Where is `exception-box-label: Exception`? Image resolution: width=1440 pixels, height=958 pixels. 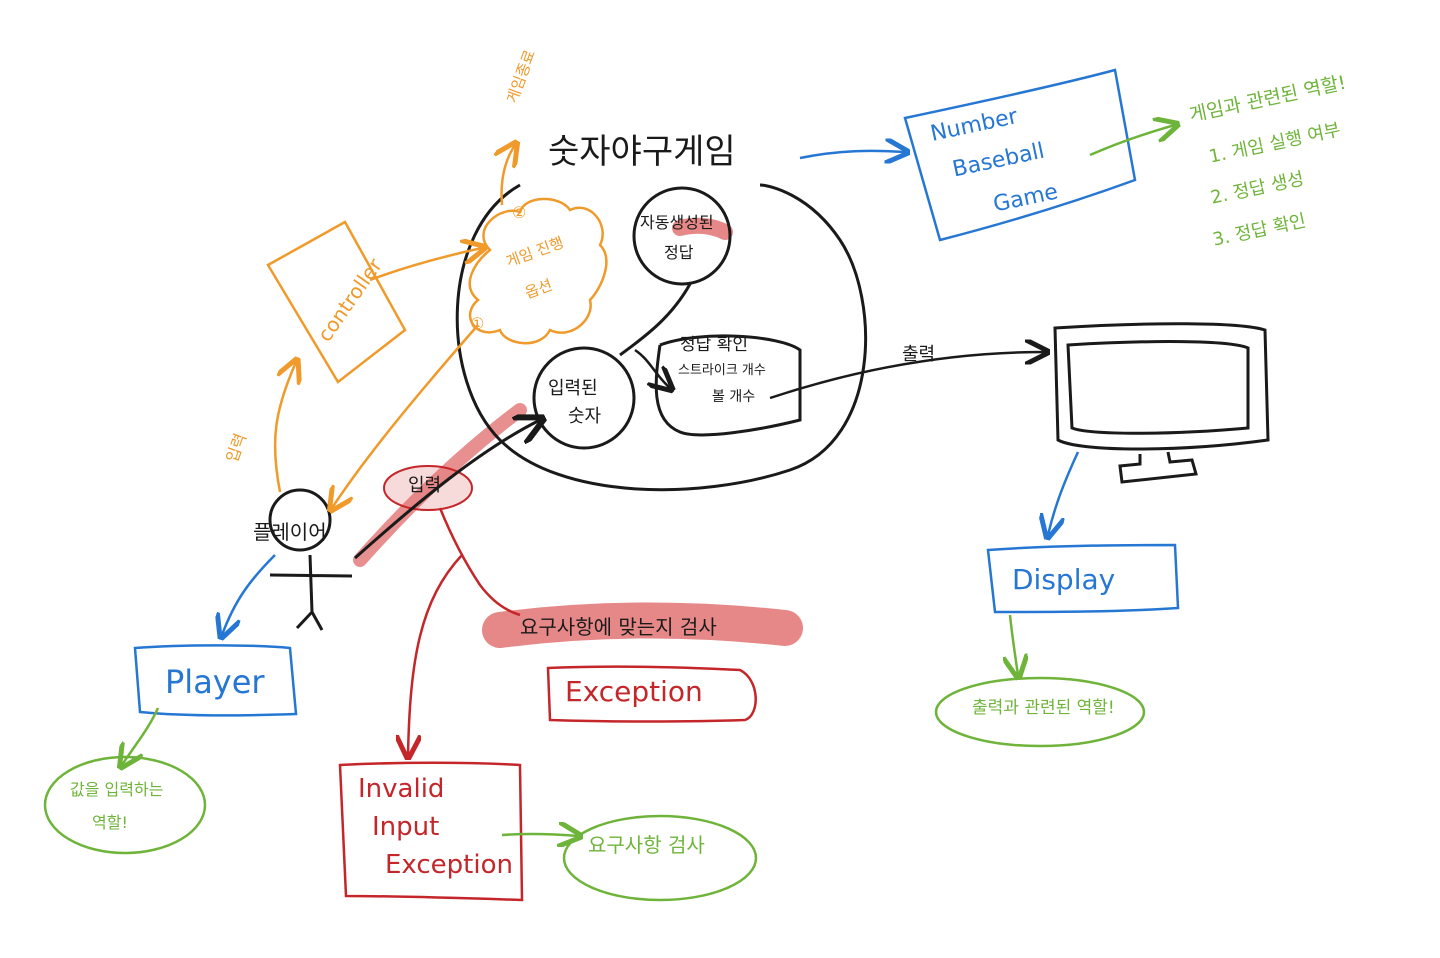 exception-box-label: Exception is located at coordinates (634, 691).